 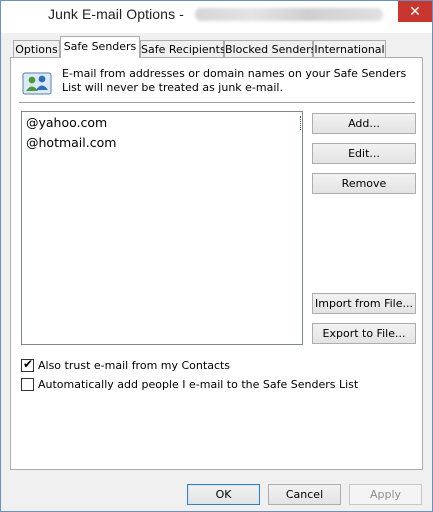 I want to click on list-focus-marker, so click(x=300, y=123).